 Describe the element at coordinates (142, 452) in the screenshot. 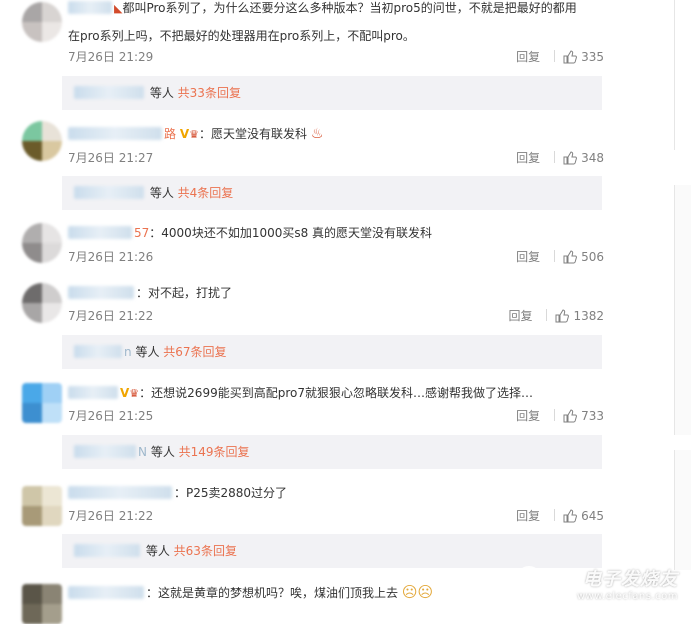

I see `replies-prefix: N` at that location.